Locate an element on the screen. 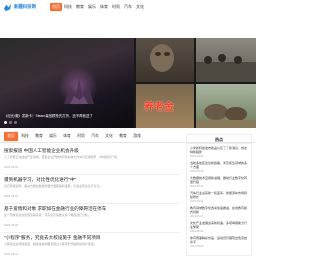  nav-item-tech: 科技 is located at coordinates (68, 7).